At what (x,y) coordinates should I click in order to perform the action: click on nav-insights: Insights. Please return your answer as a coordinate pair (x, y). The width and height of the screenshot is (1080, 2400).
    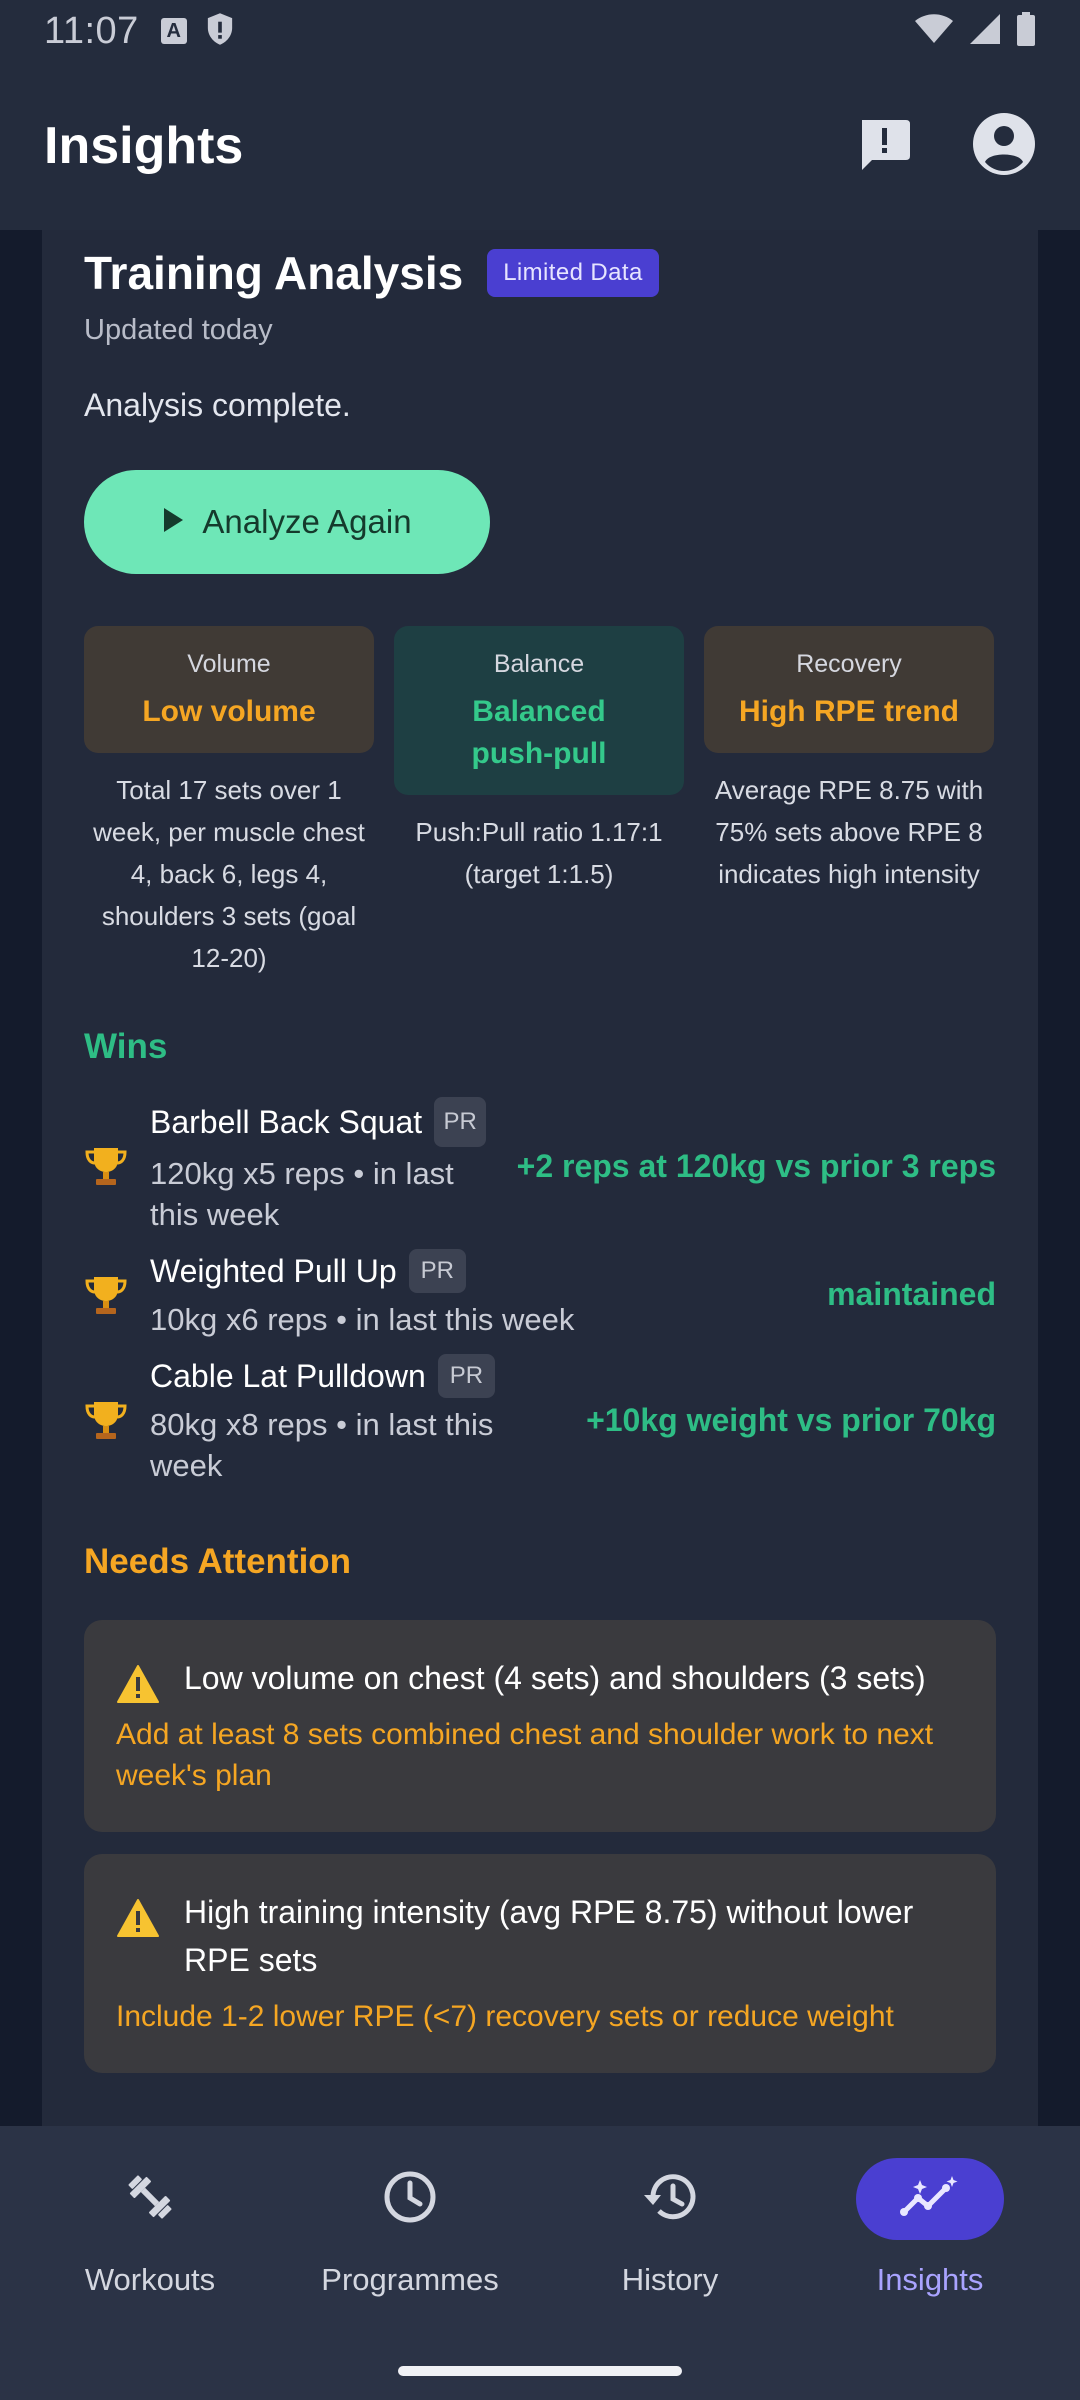
    Looking at the image, I should click on (930, 2263).